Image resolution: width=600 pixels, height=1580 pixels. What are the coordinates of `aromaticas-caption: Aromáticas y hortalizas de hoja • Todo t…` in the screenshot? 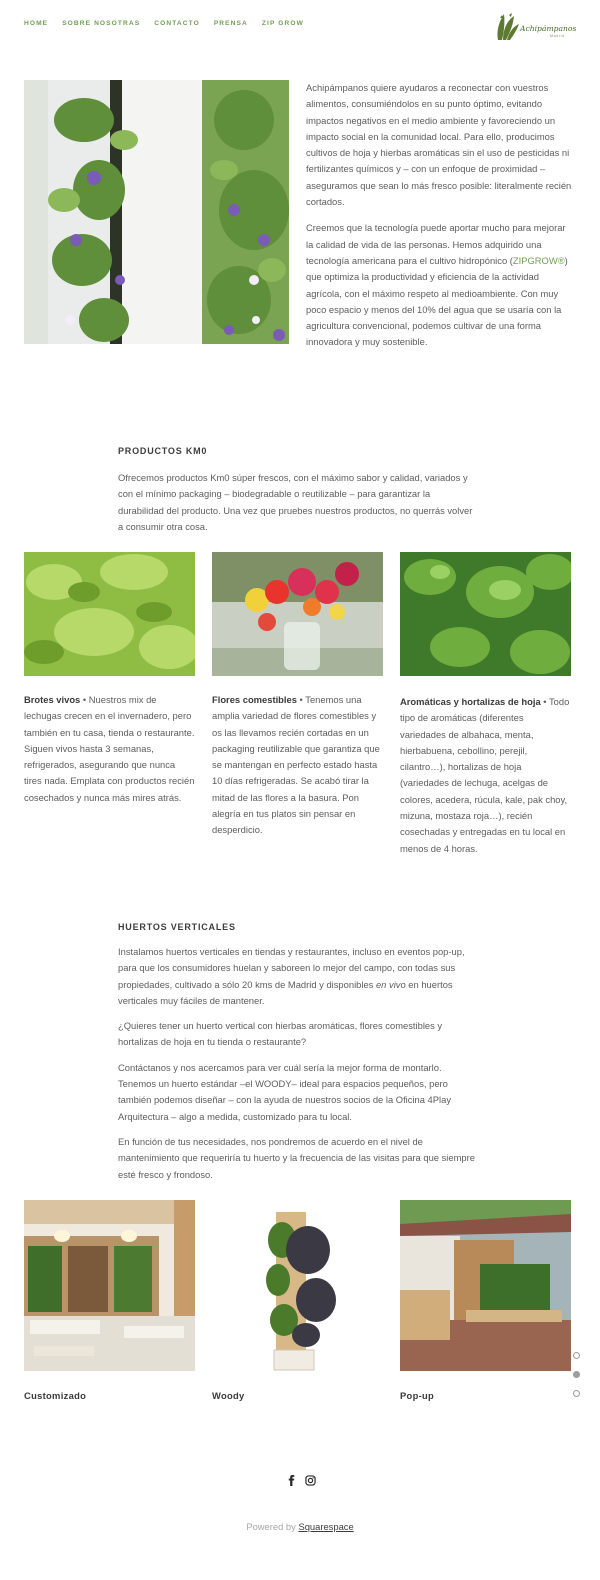 It's located at (485, 775).